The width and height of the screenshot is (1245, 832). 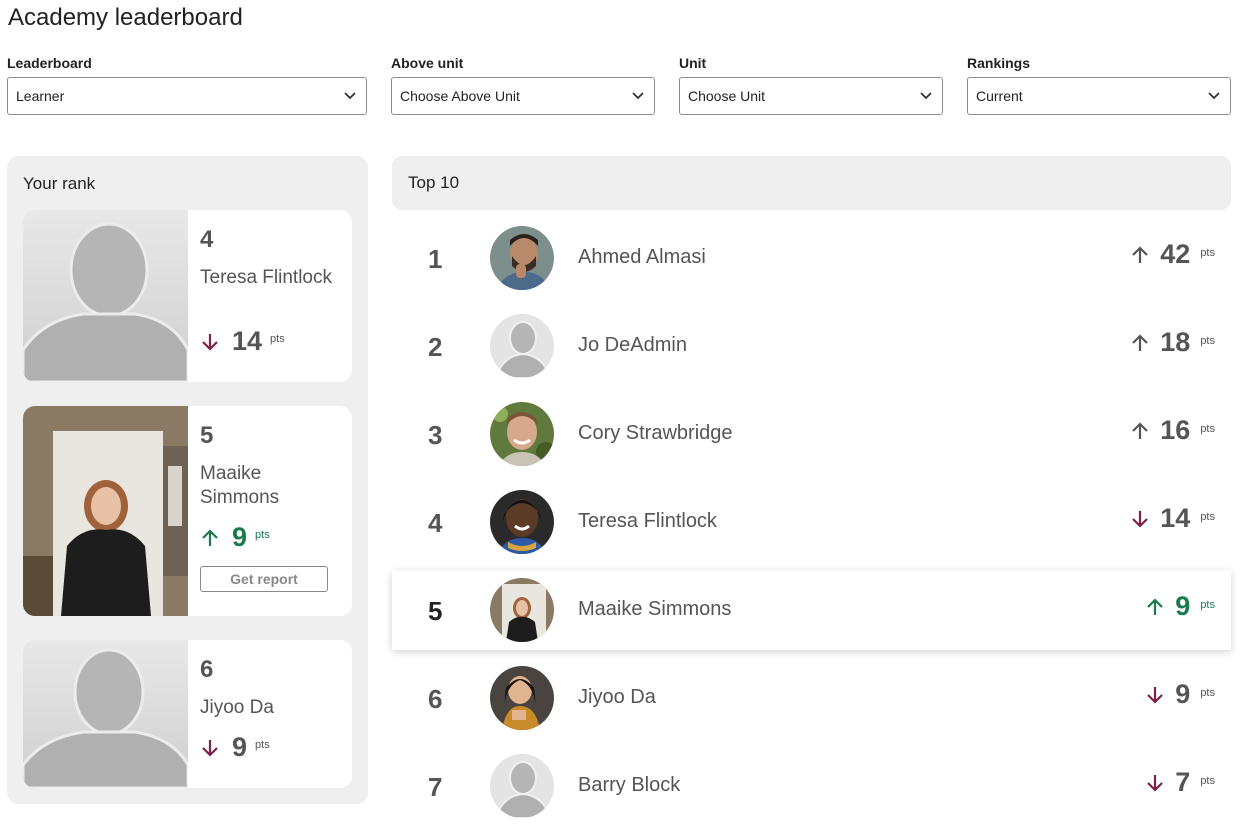 What do you see at coordinates (1099, 96) in the screenshot?
I see `rankings-select: Current` at bounding box center [1099, 96].